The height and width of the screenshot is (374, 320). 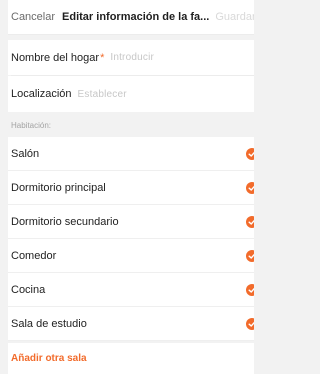 I want to click on home-name-input: Introducir, so click(x=132, y=57).